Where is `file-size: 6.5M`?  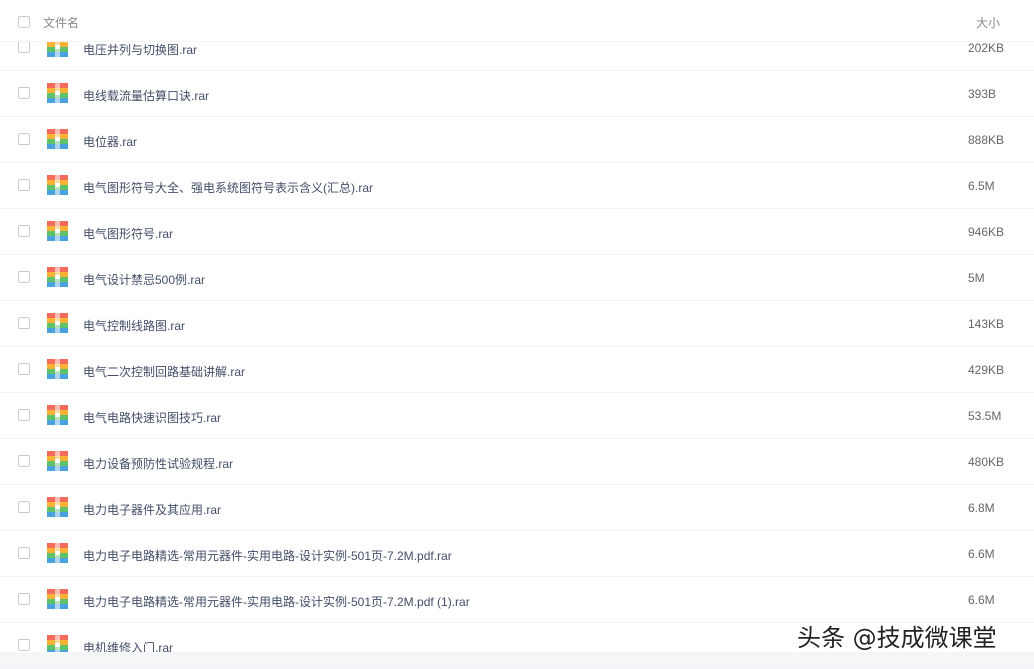
file-size: 6.5M is located at coordinates (981, 186).